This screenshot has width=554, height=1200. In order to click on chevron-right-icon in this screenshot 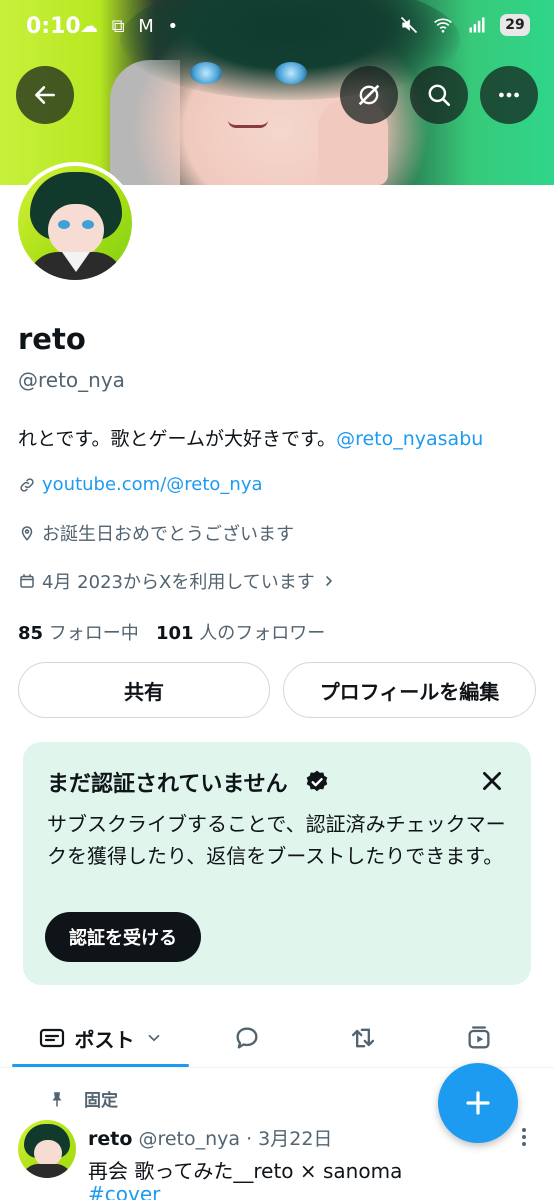, I will do `click(328, 581)`.